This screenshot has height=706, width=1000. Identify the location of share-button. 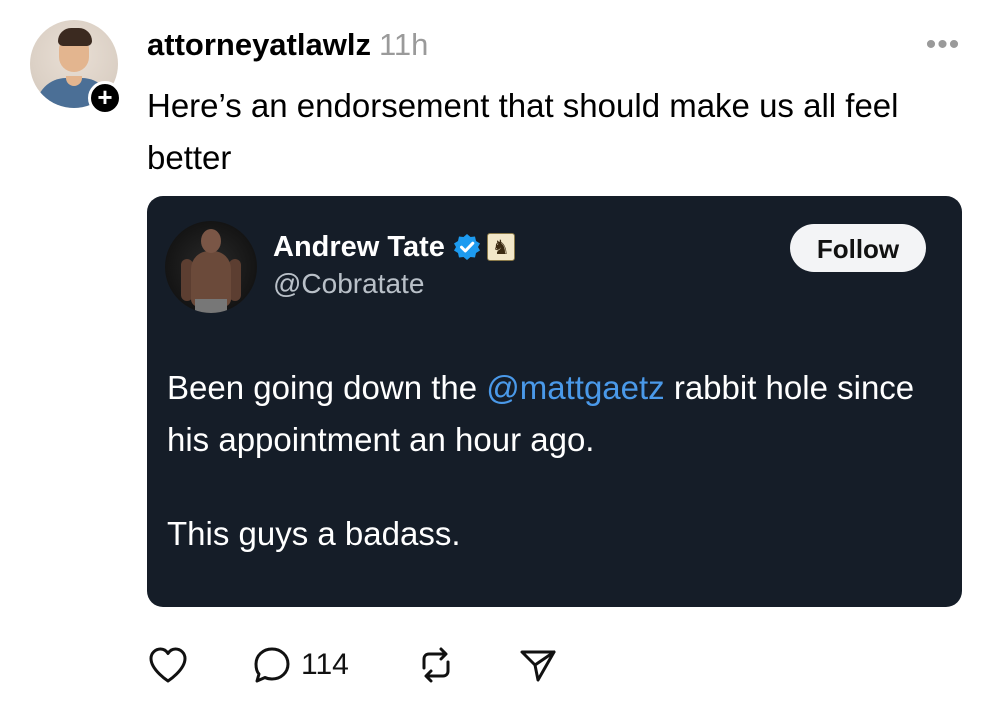
(538, 665).